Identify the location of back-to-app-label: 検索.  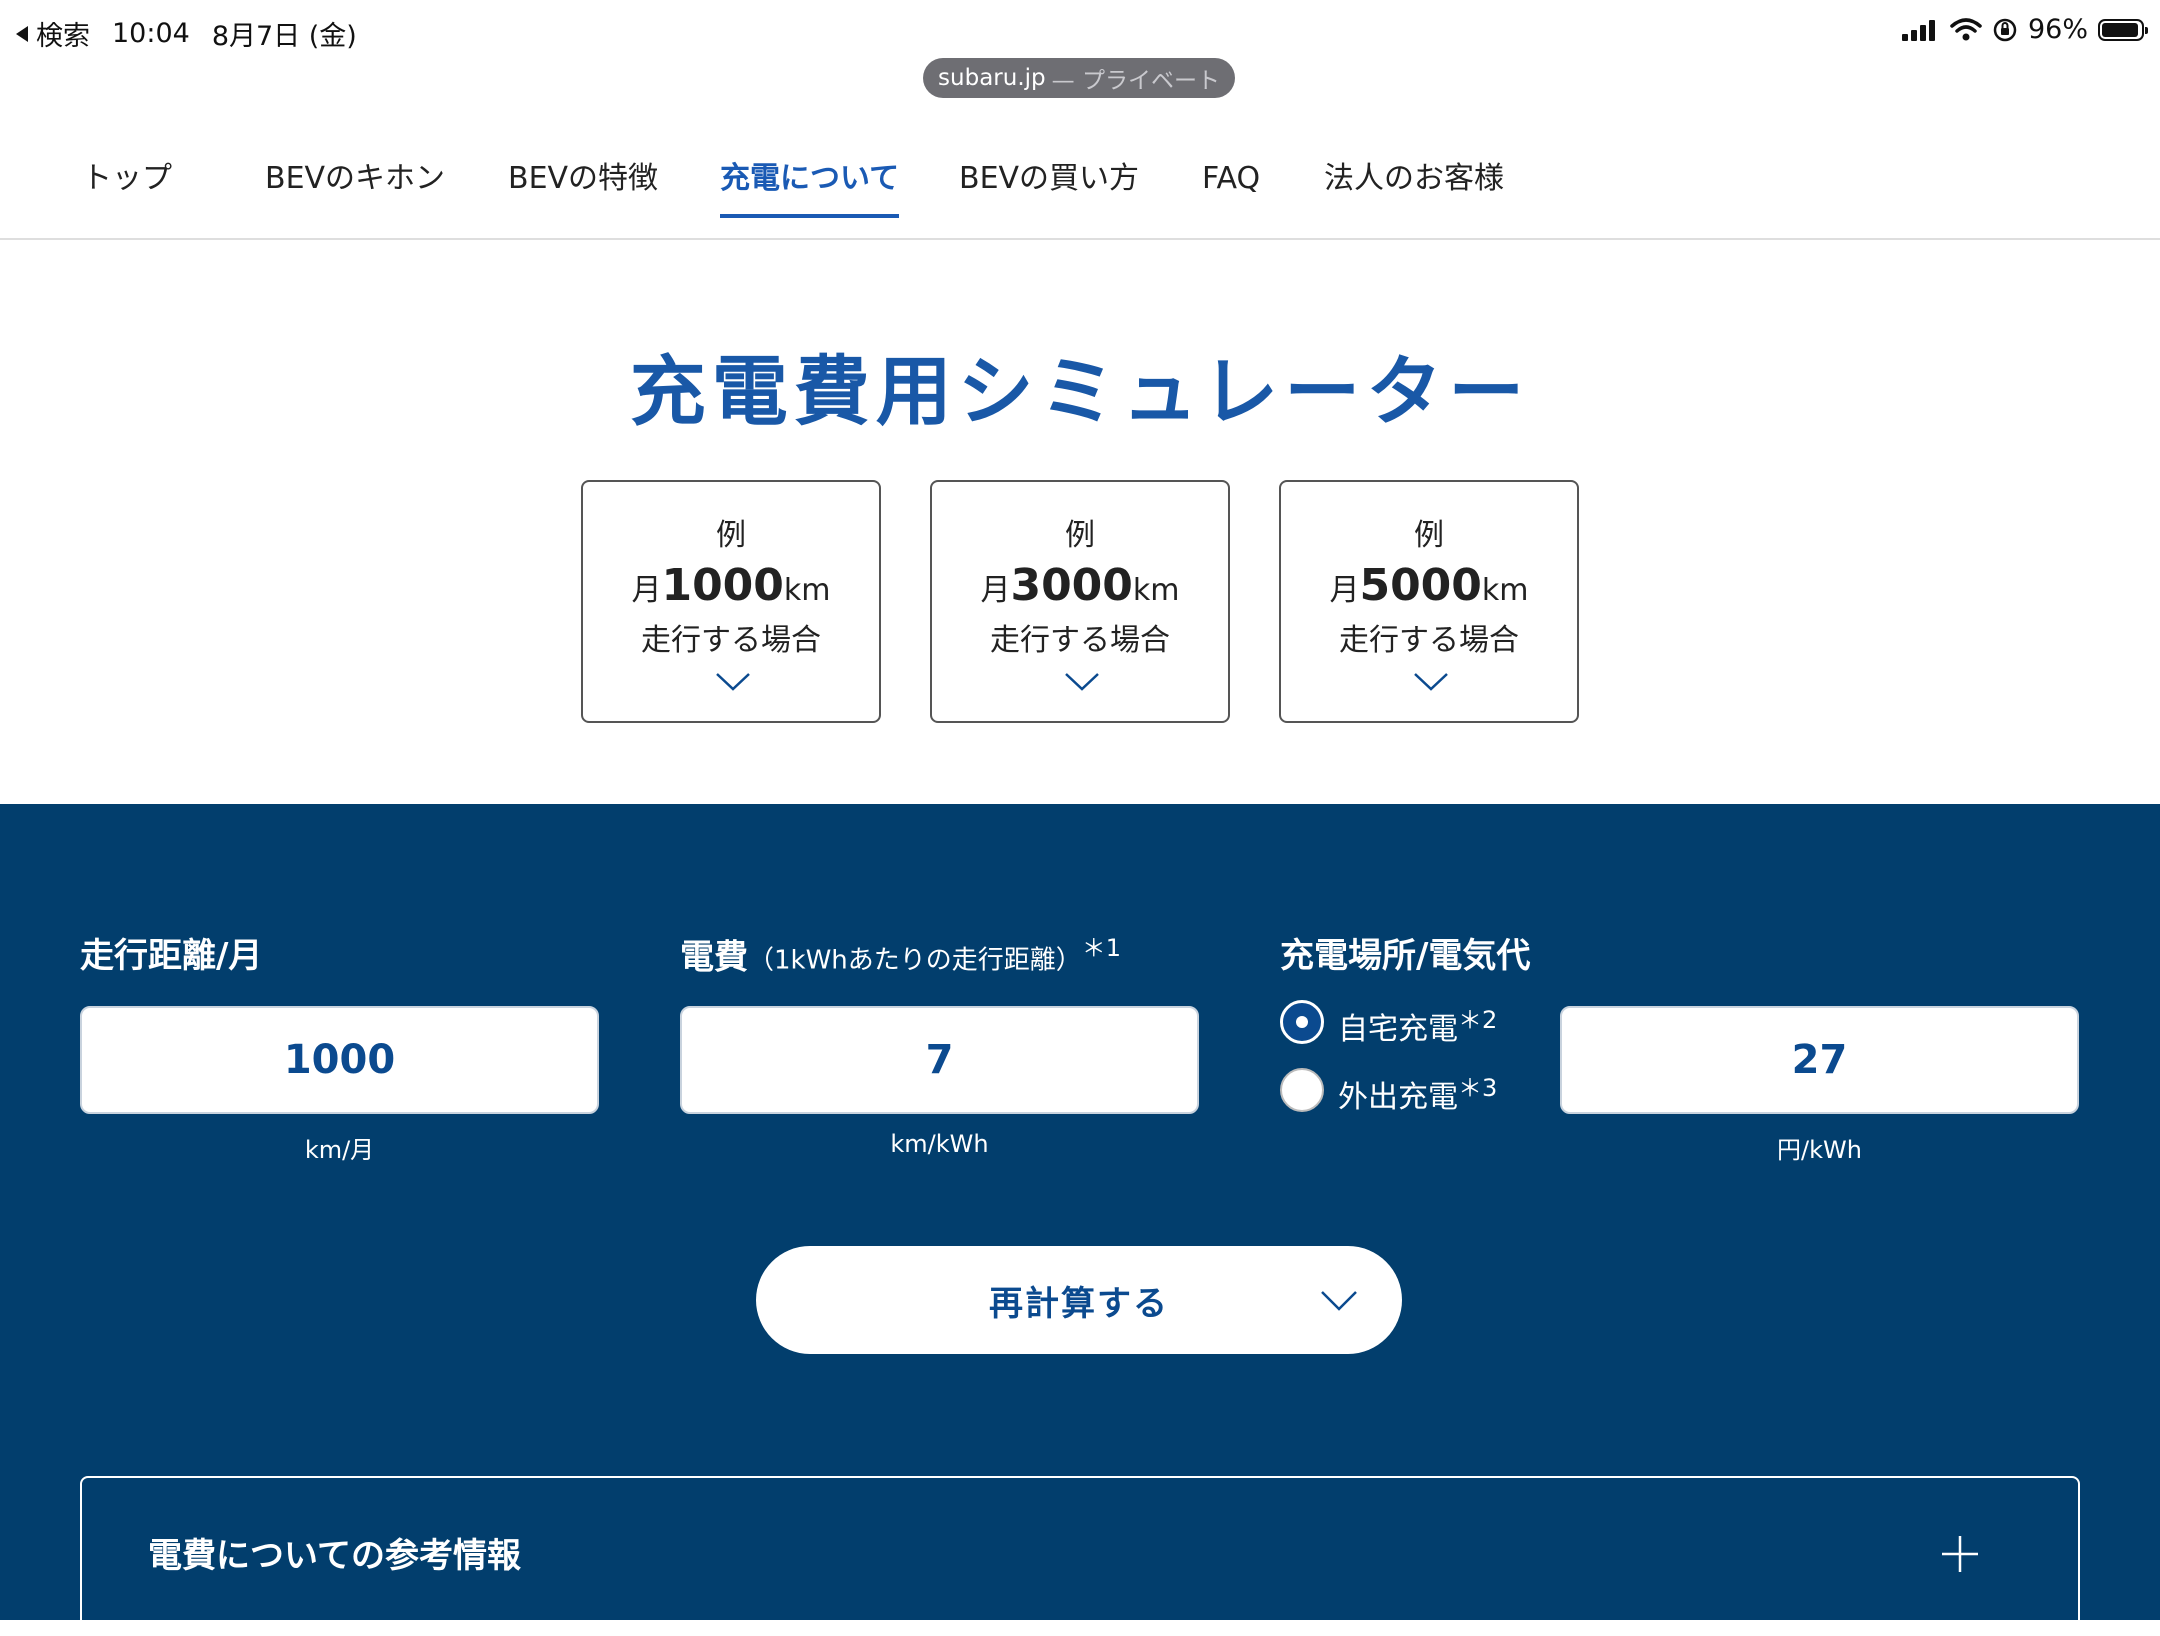
(63, 36).